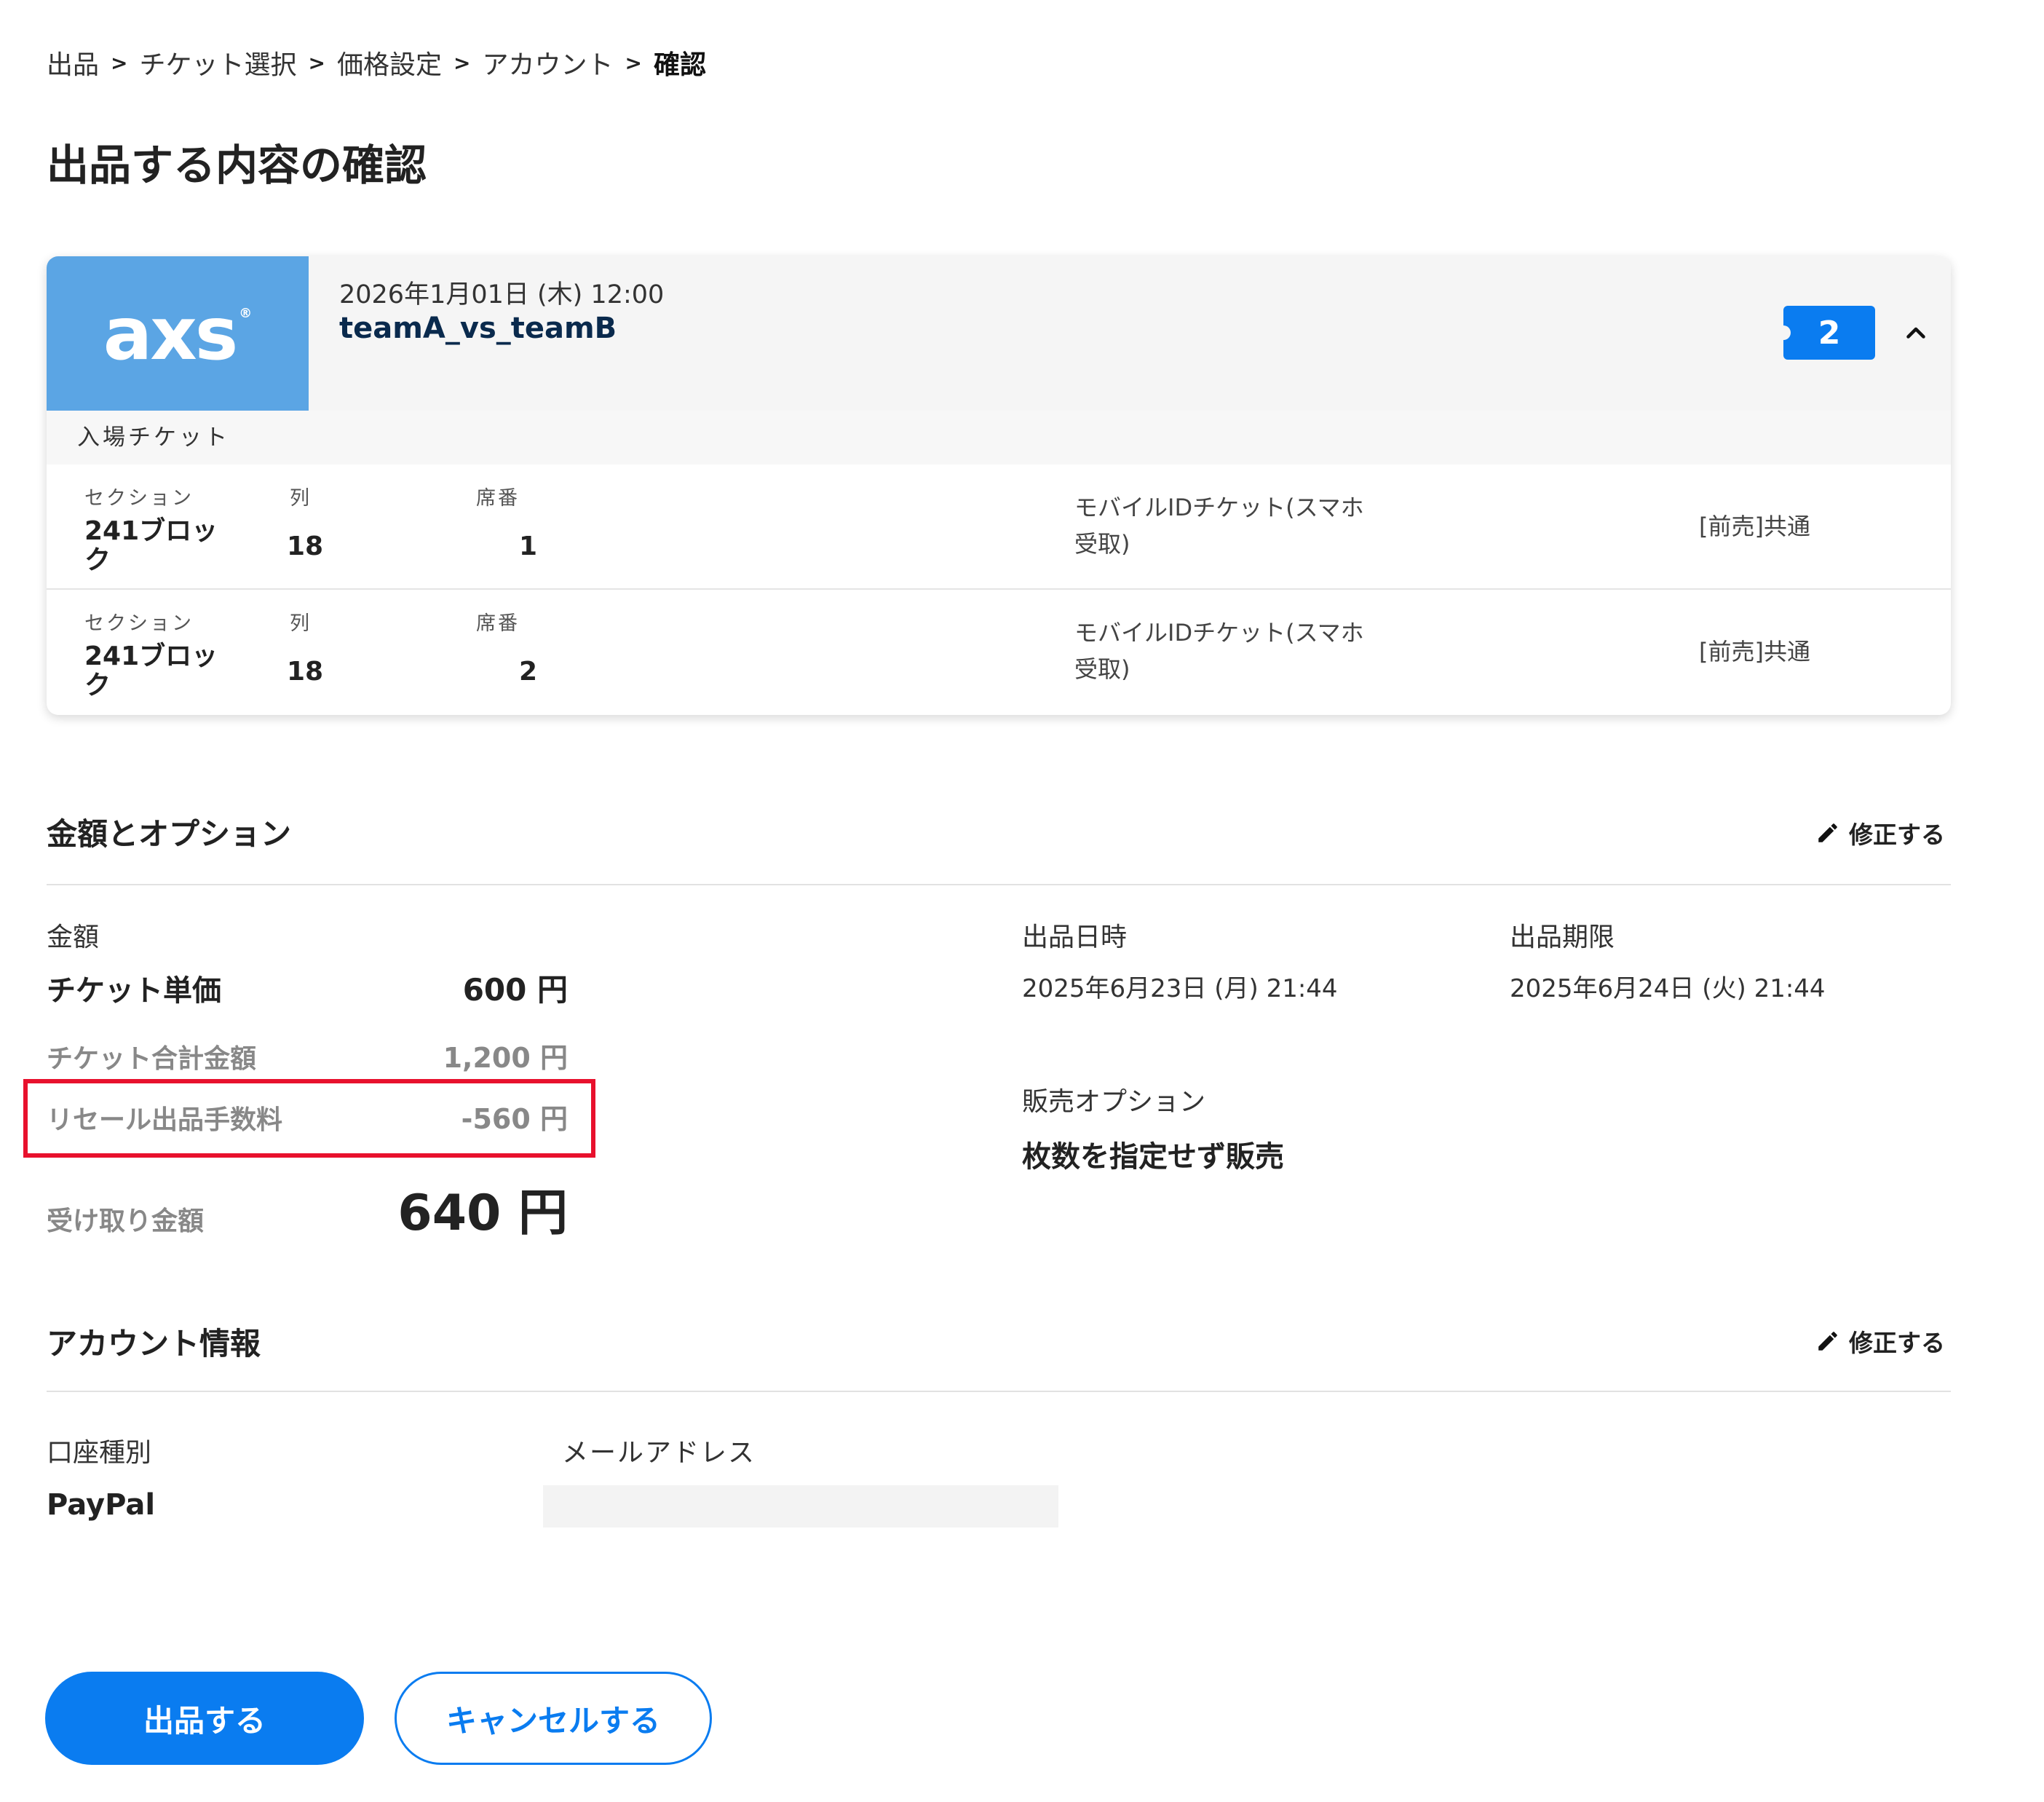  I want to click on breadcrumb-current: 確認, so click(679, 65).